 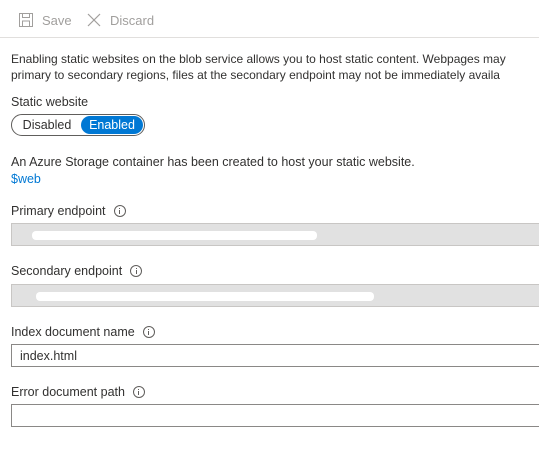 What do you see at coordinates (50, 102) in the screenshot?
I see `static-website-label: Static website` at bounding box center [50, 102].